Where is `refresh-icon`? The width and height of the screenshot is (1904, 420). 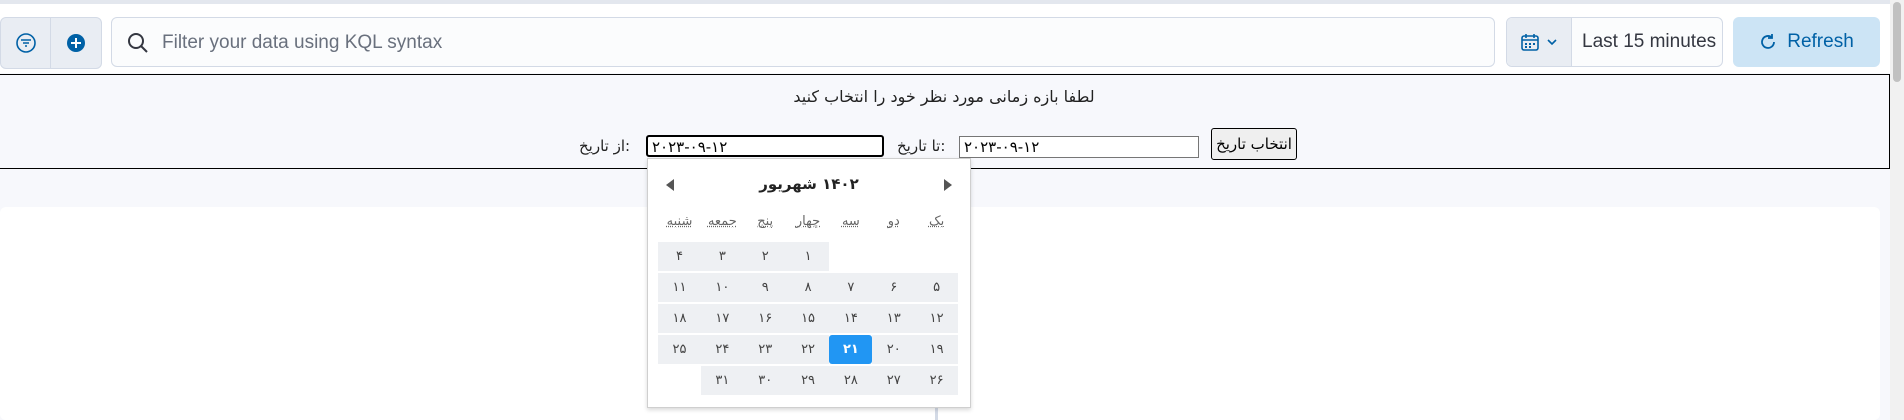
refresh-icon is located at coordinates (1768, 41).